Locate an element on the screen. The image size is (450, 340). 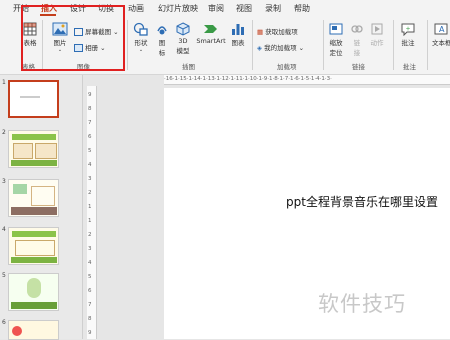
link-icon is located at coordinates (357, 29).